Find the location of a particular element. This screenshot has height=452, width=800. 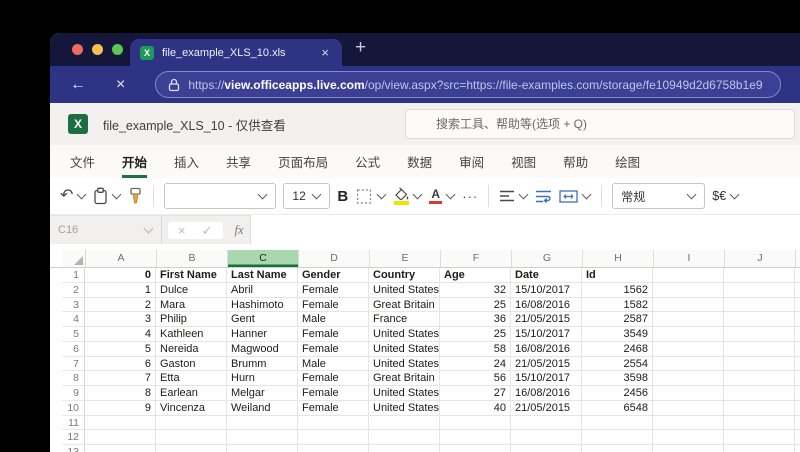

cell-K7 is located at coordinates (797, 364).